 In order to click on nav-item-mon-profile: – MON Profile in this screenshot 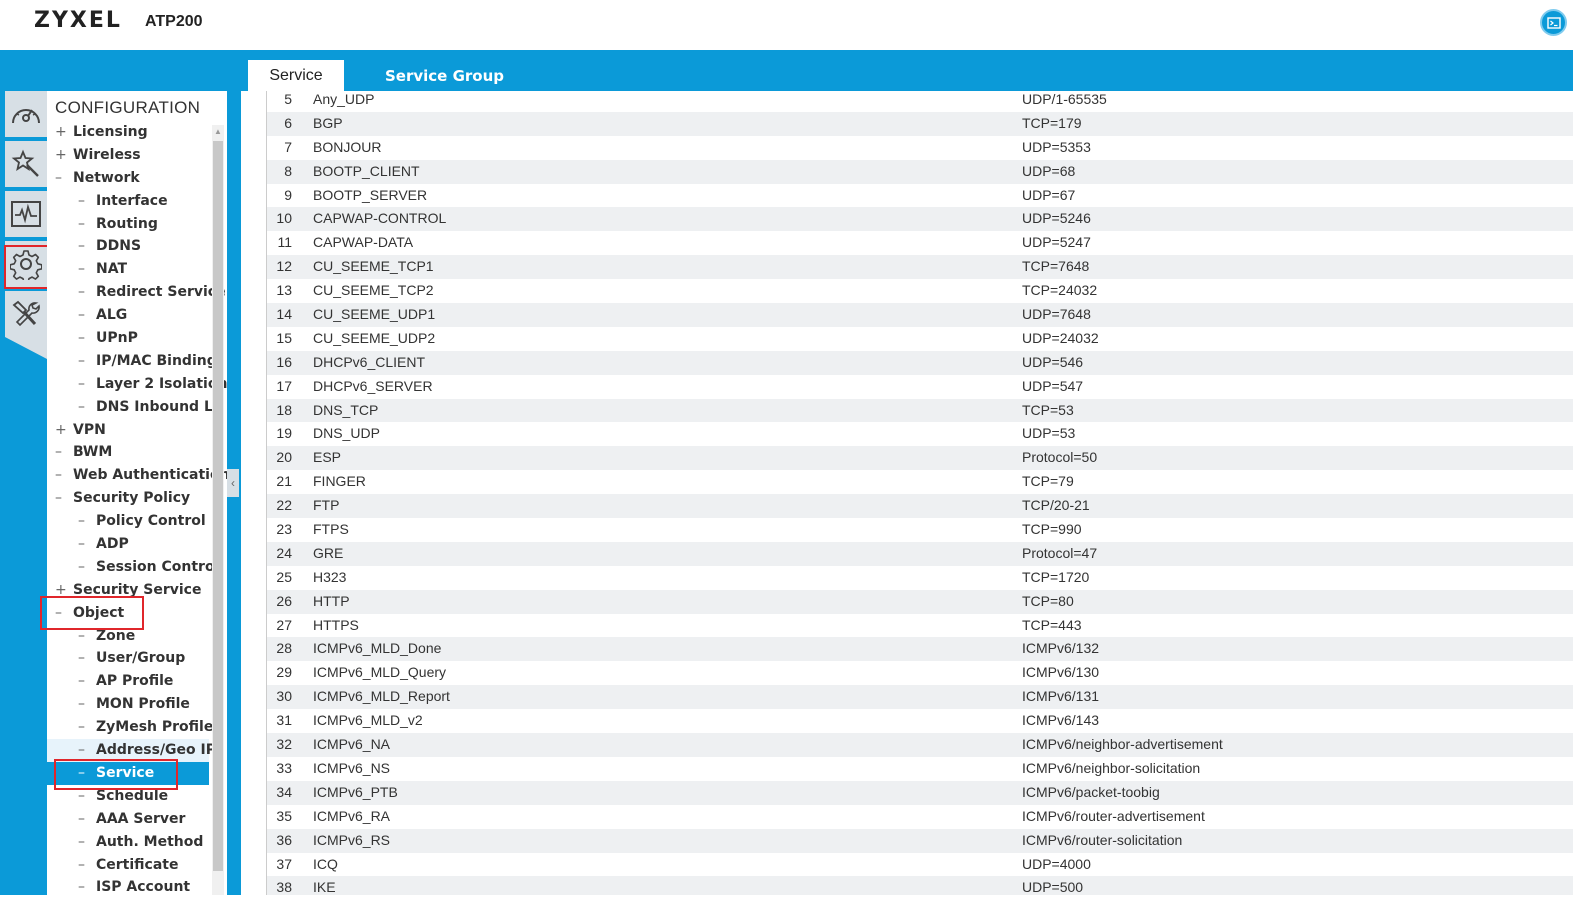, I will do `click(128, 704)`.